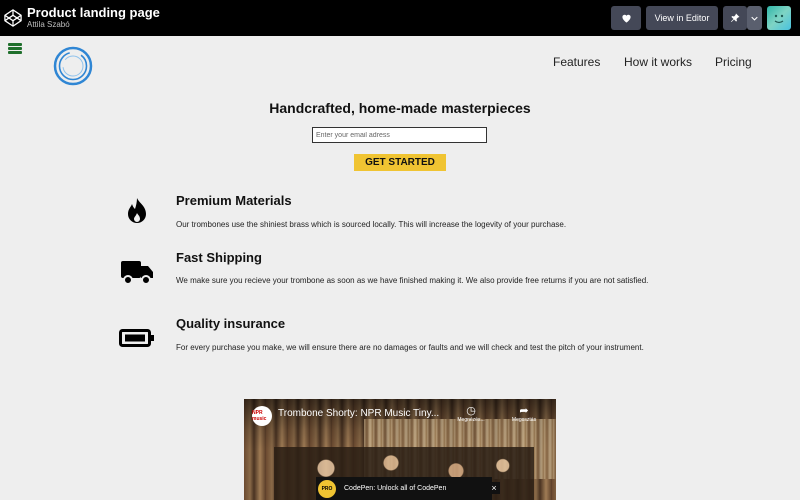  I want to click on like-button, so click(626, 18).